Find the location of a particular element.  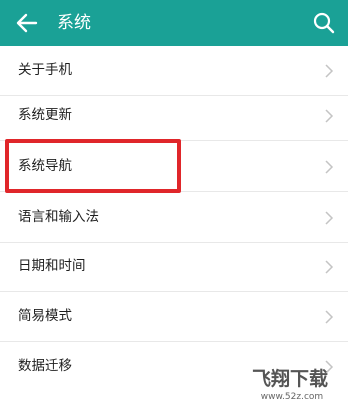

highlight-box is located at coordinates (93, 166).